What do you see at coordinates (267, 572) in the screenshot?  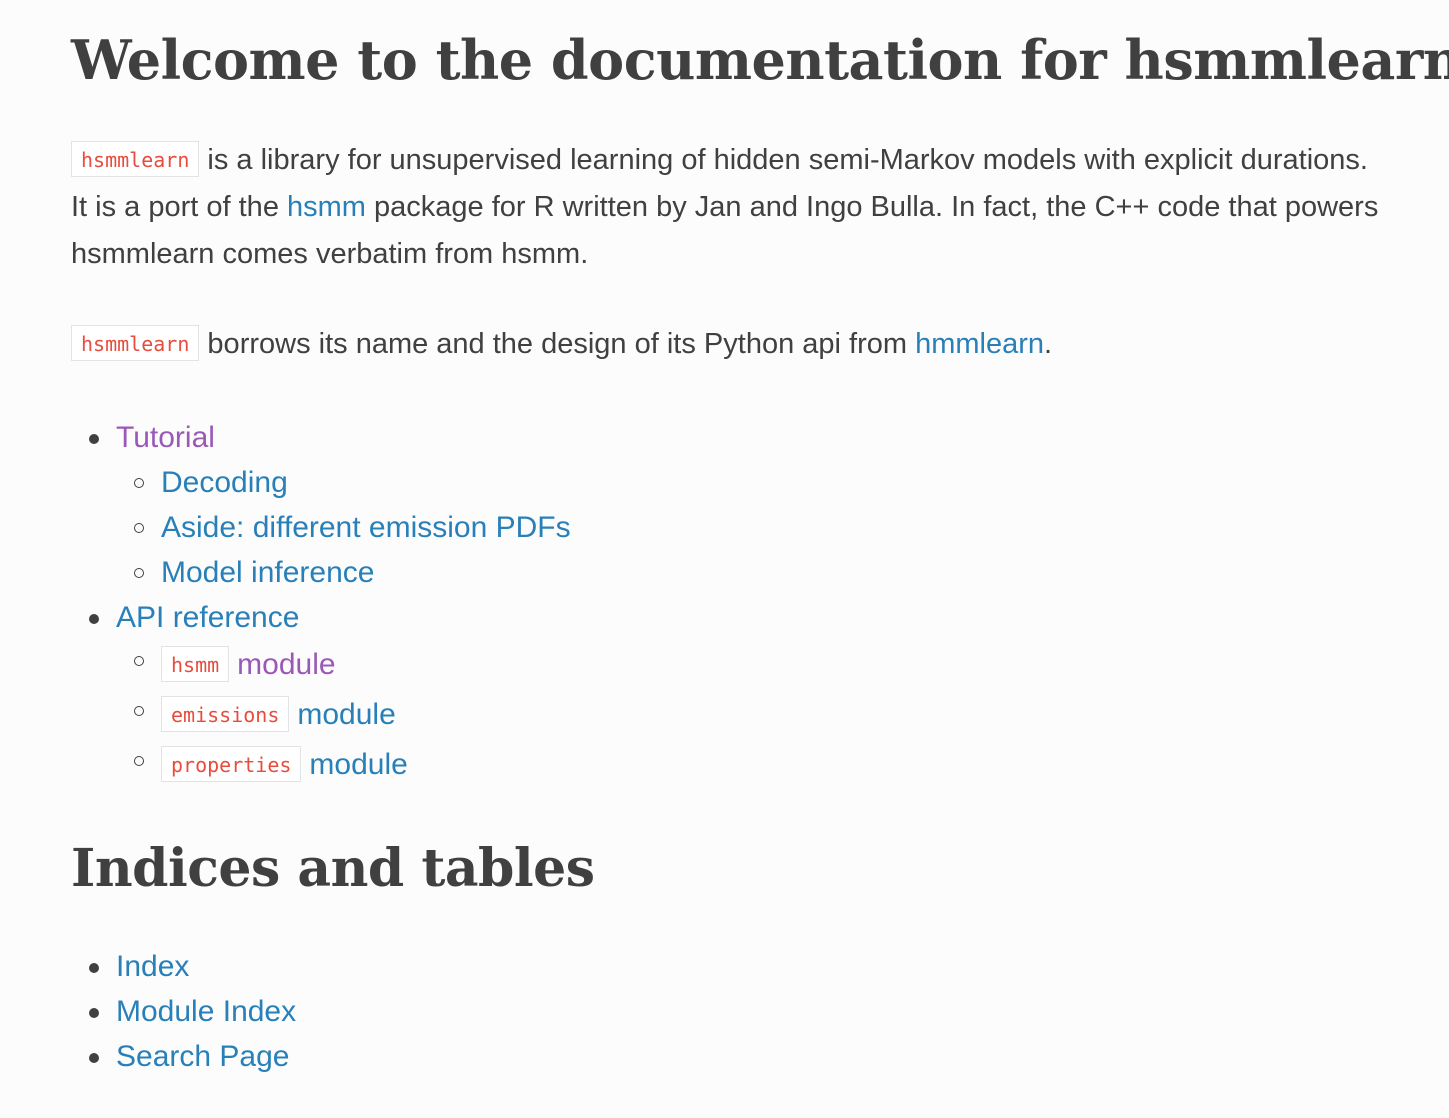 I see `model-inference-link: Model inference` at bounding box center [267, 572].